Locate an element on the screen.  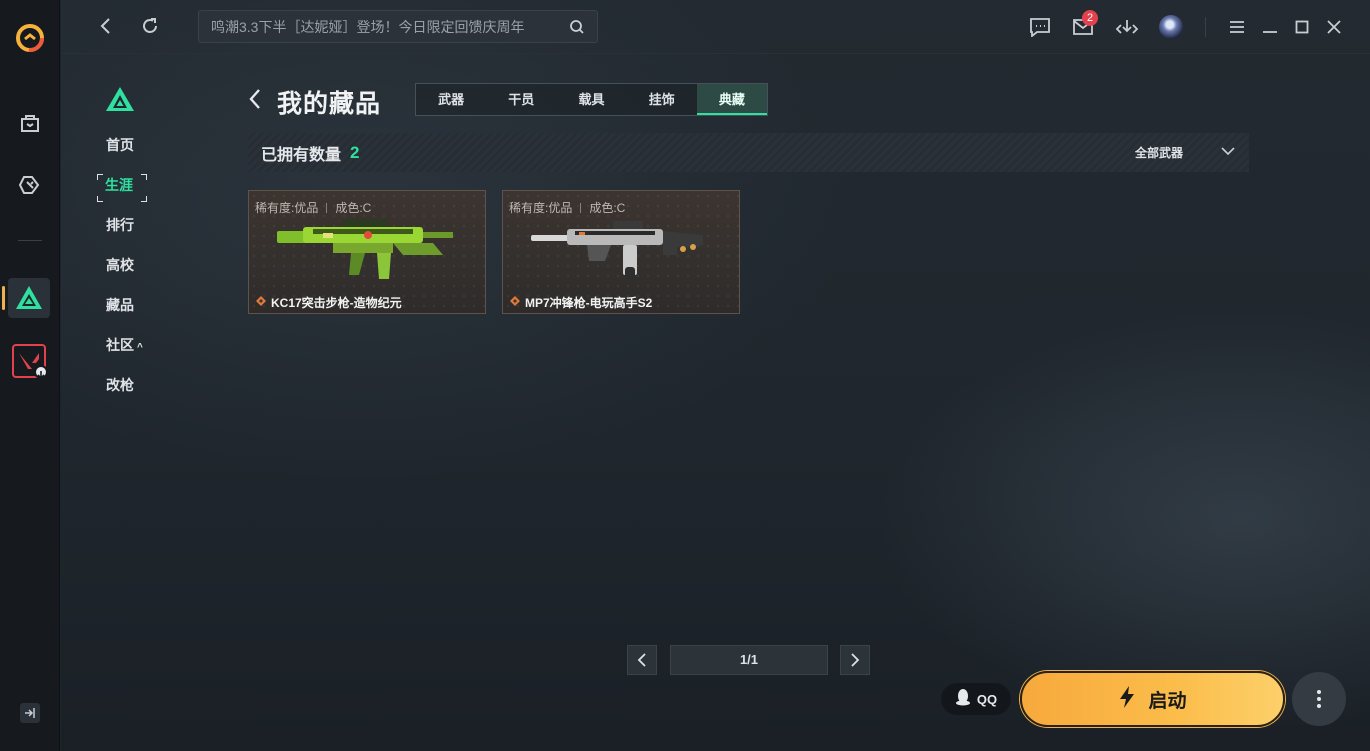
owned-count-label: 已拥有数量 is located at coordinates (301, 155).